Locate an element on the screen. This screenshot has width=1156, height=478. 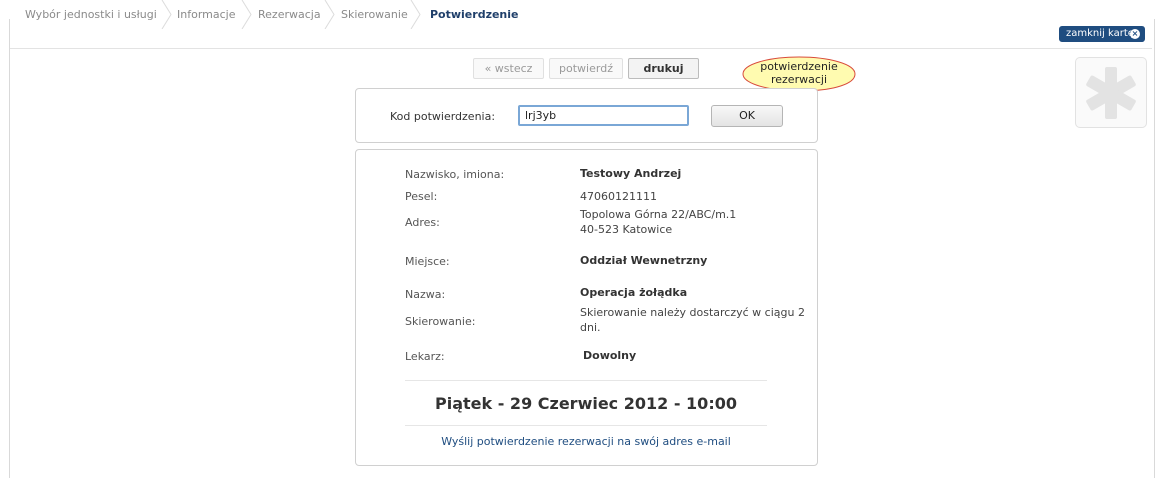
confirmation-code-label: Kod potwierdzenia: is located at coordinates (443, 116).